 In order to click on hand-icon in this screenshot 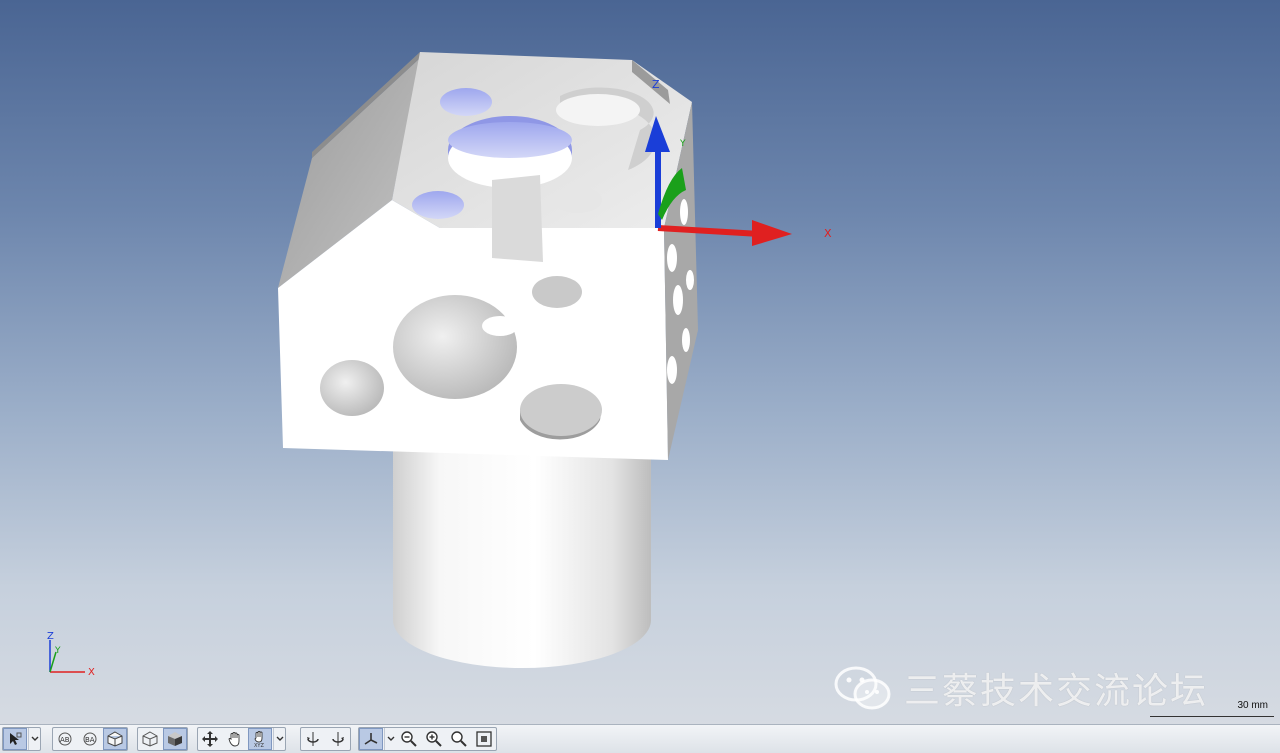, I will do `click(234, 739)`.